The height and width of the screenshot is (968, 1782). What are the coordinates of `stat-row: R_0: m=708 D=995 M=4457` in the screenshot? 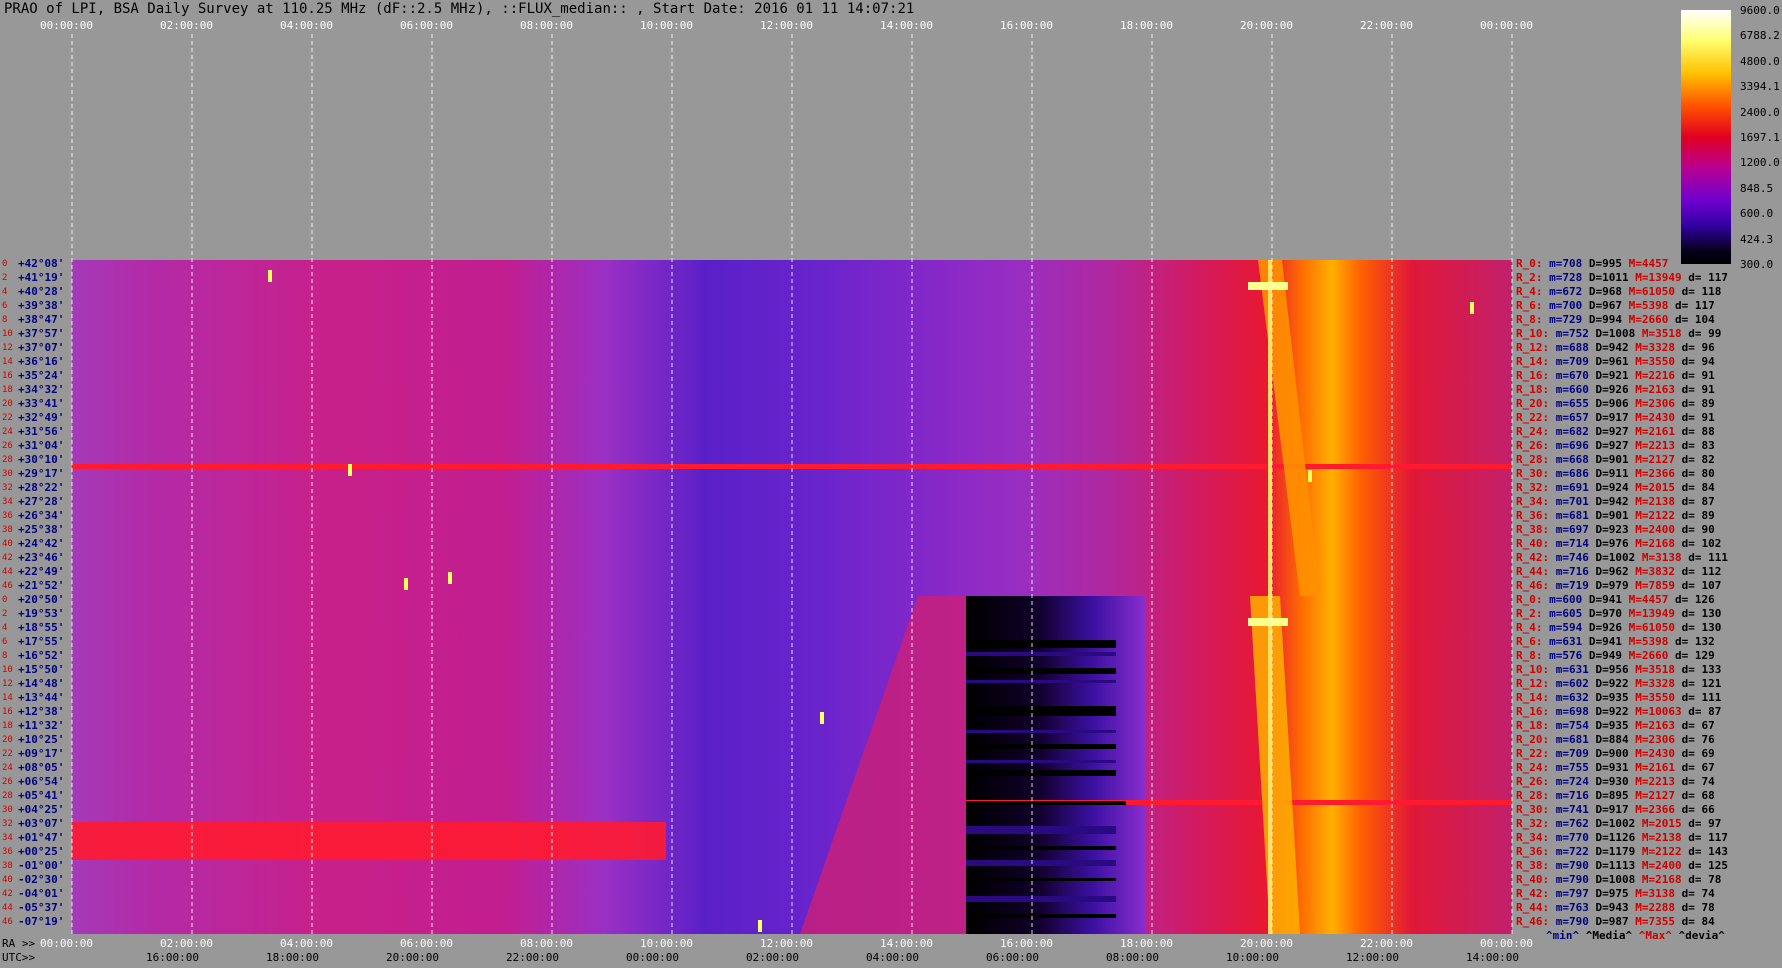 It's located at (1592, 264).